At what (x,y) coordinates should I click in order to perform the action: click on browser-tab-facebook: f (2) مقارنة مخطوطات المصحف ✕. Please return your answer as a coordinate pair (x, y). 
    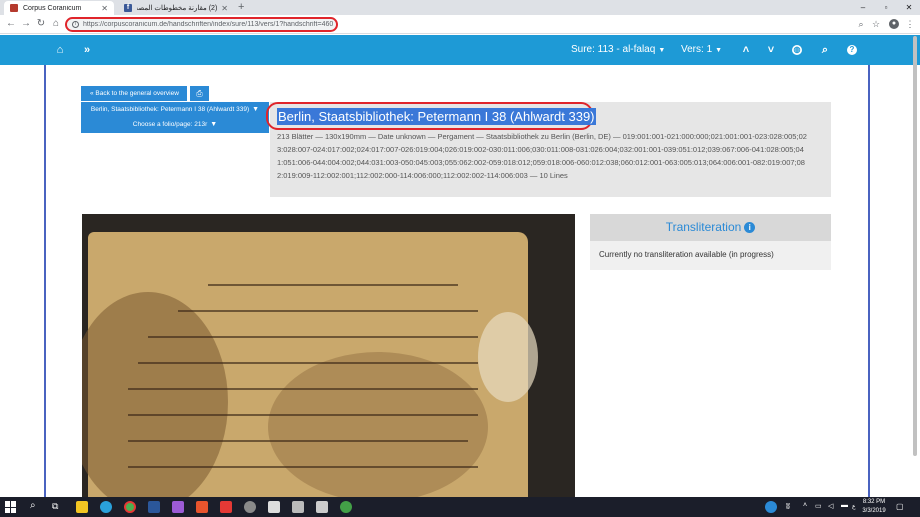
    Looking at the image, I should click on (176, 8).